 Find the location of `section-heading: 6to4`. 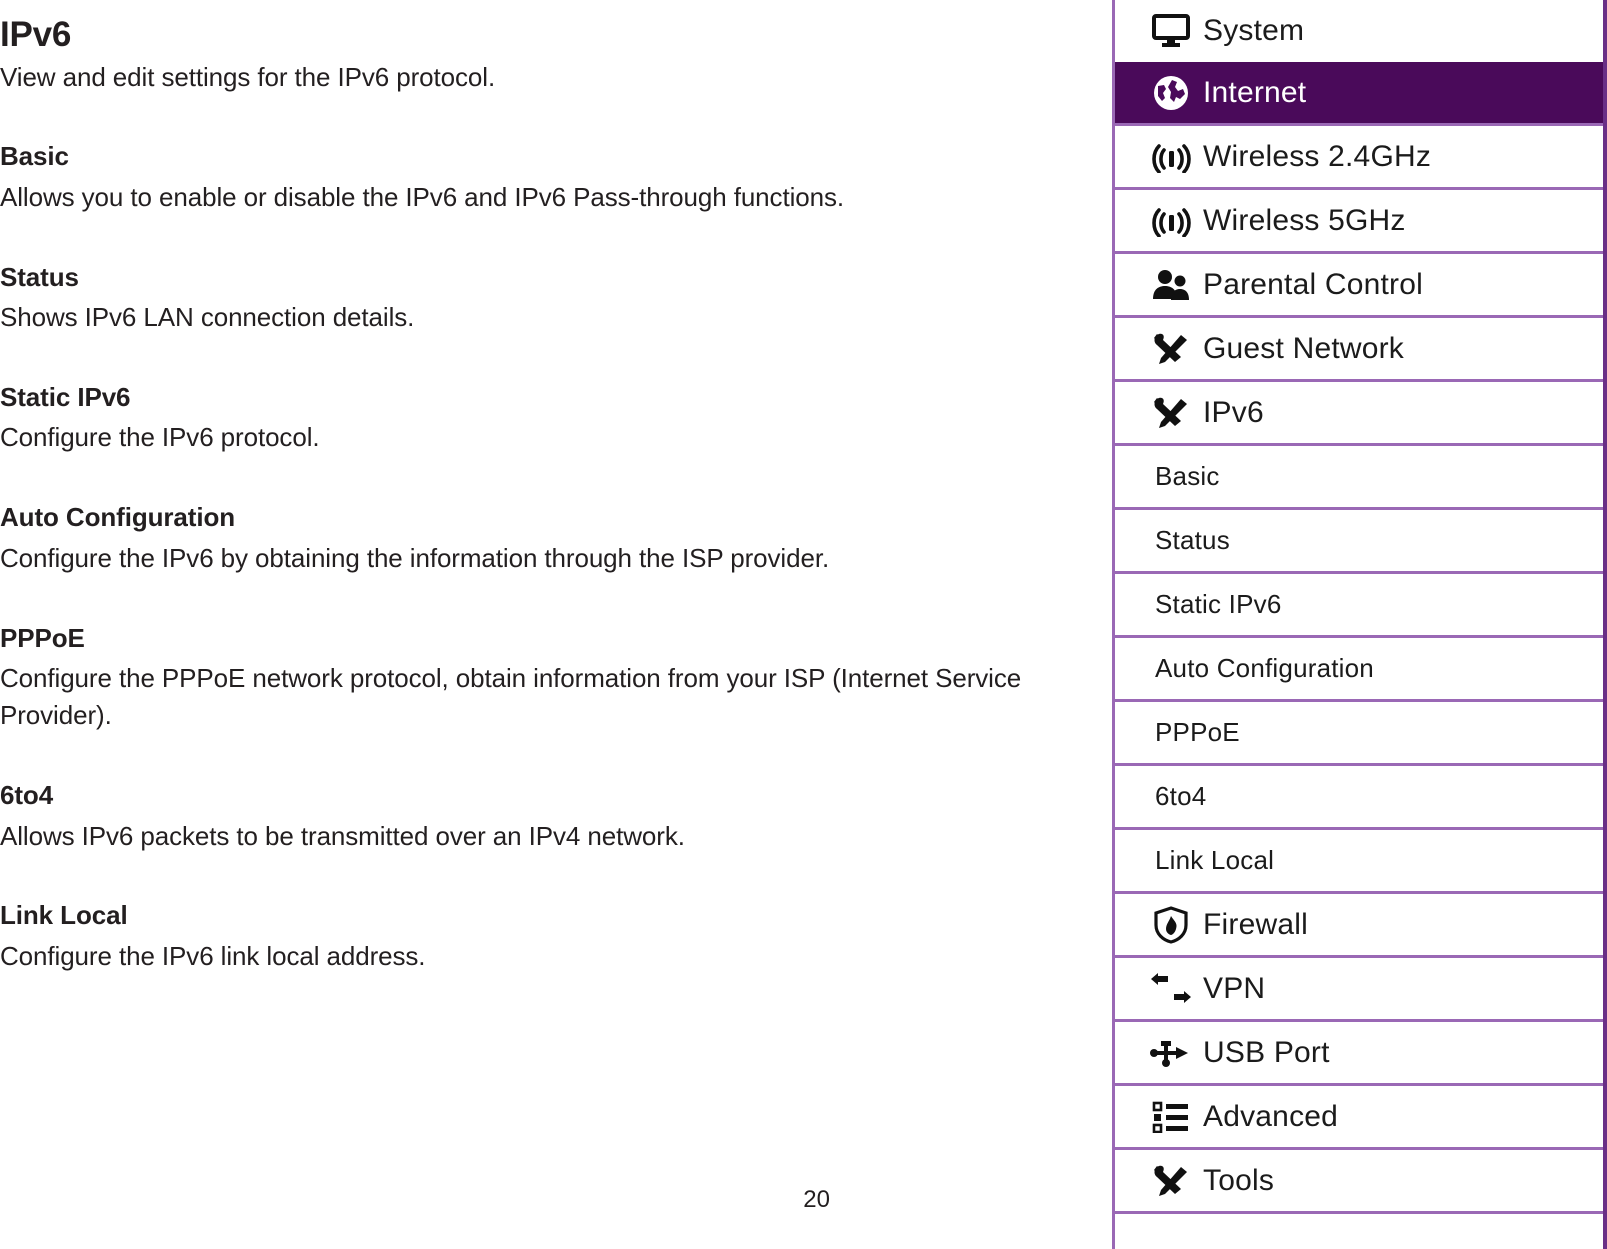

section-heading: 6to4 is located at coordinates (27, 795).